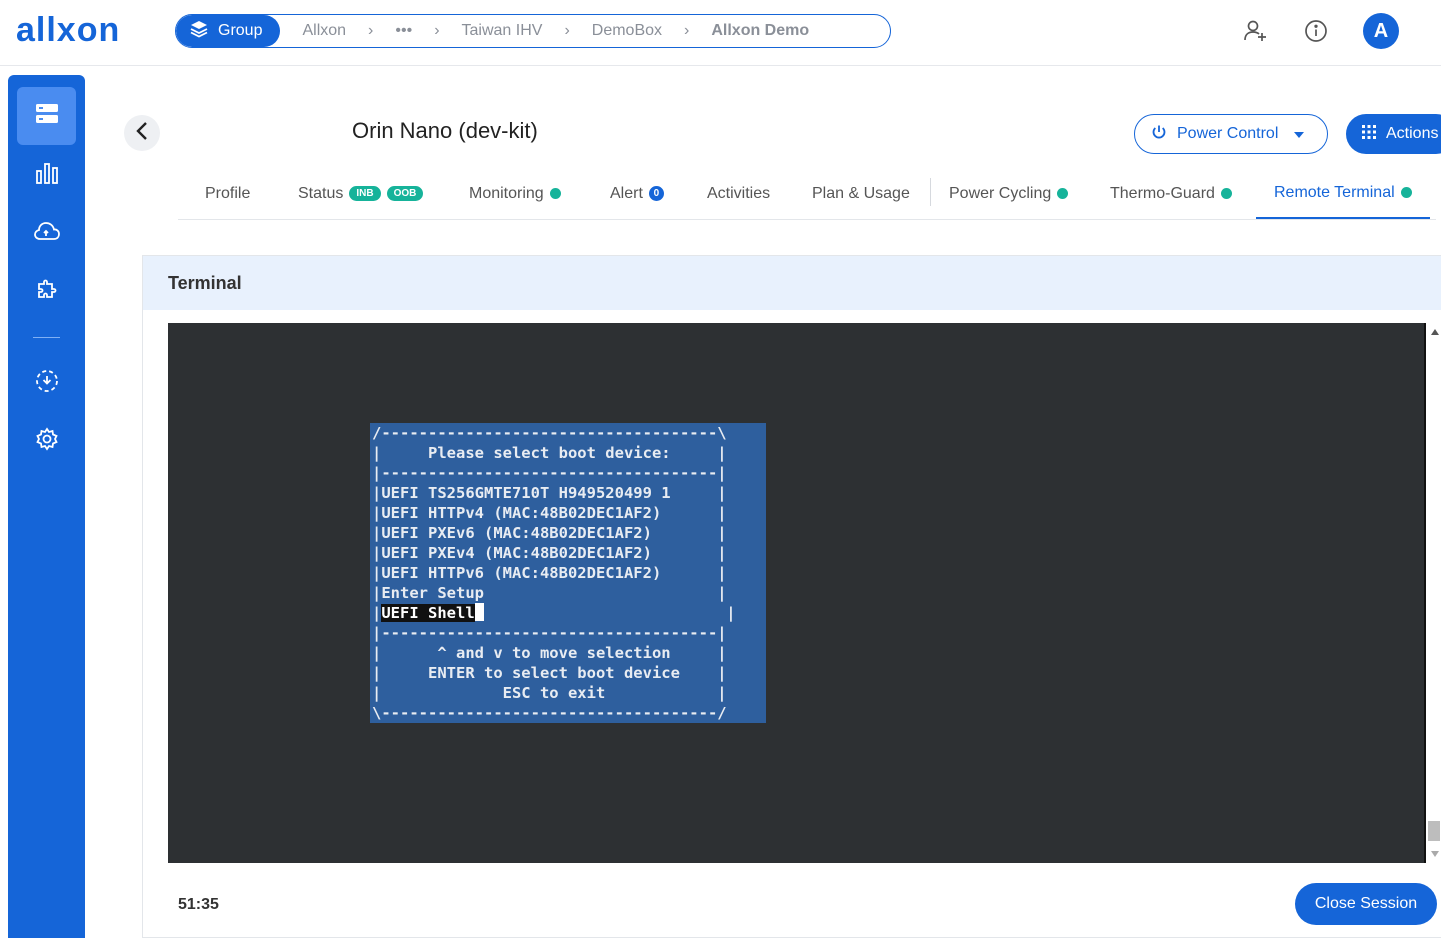 This screenshot has height=938, width=1441. I want to click on boot-option: |Enter Setup |, so click(549, 593).